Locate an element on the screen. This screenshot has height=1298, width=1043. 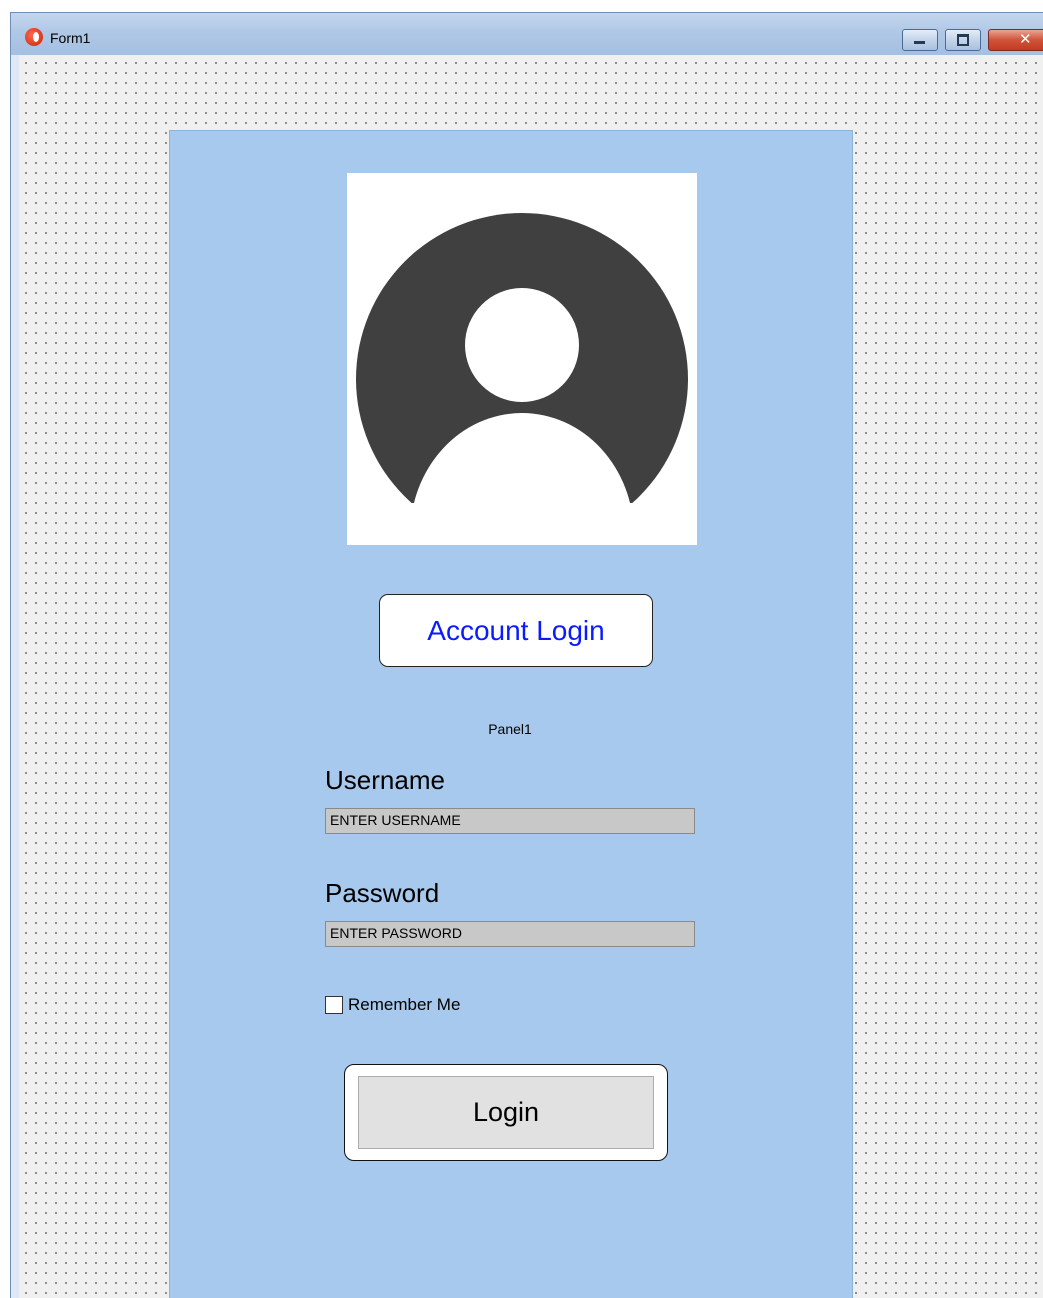
checkbox-box is located at coordinates (334, 1005).